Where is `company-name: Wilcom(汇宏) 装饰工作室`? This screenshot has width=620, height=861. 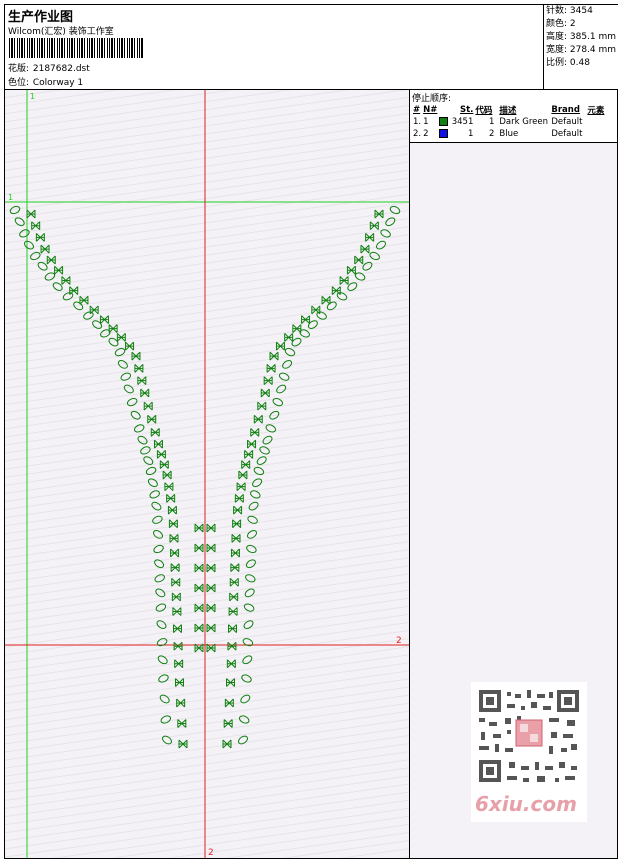
company-name: Wilcom(汇宏) 装饰工作室 is located at coordinates (61, 32).